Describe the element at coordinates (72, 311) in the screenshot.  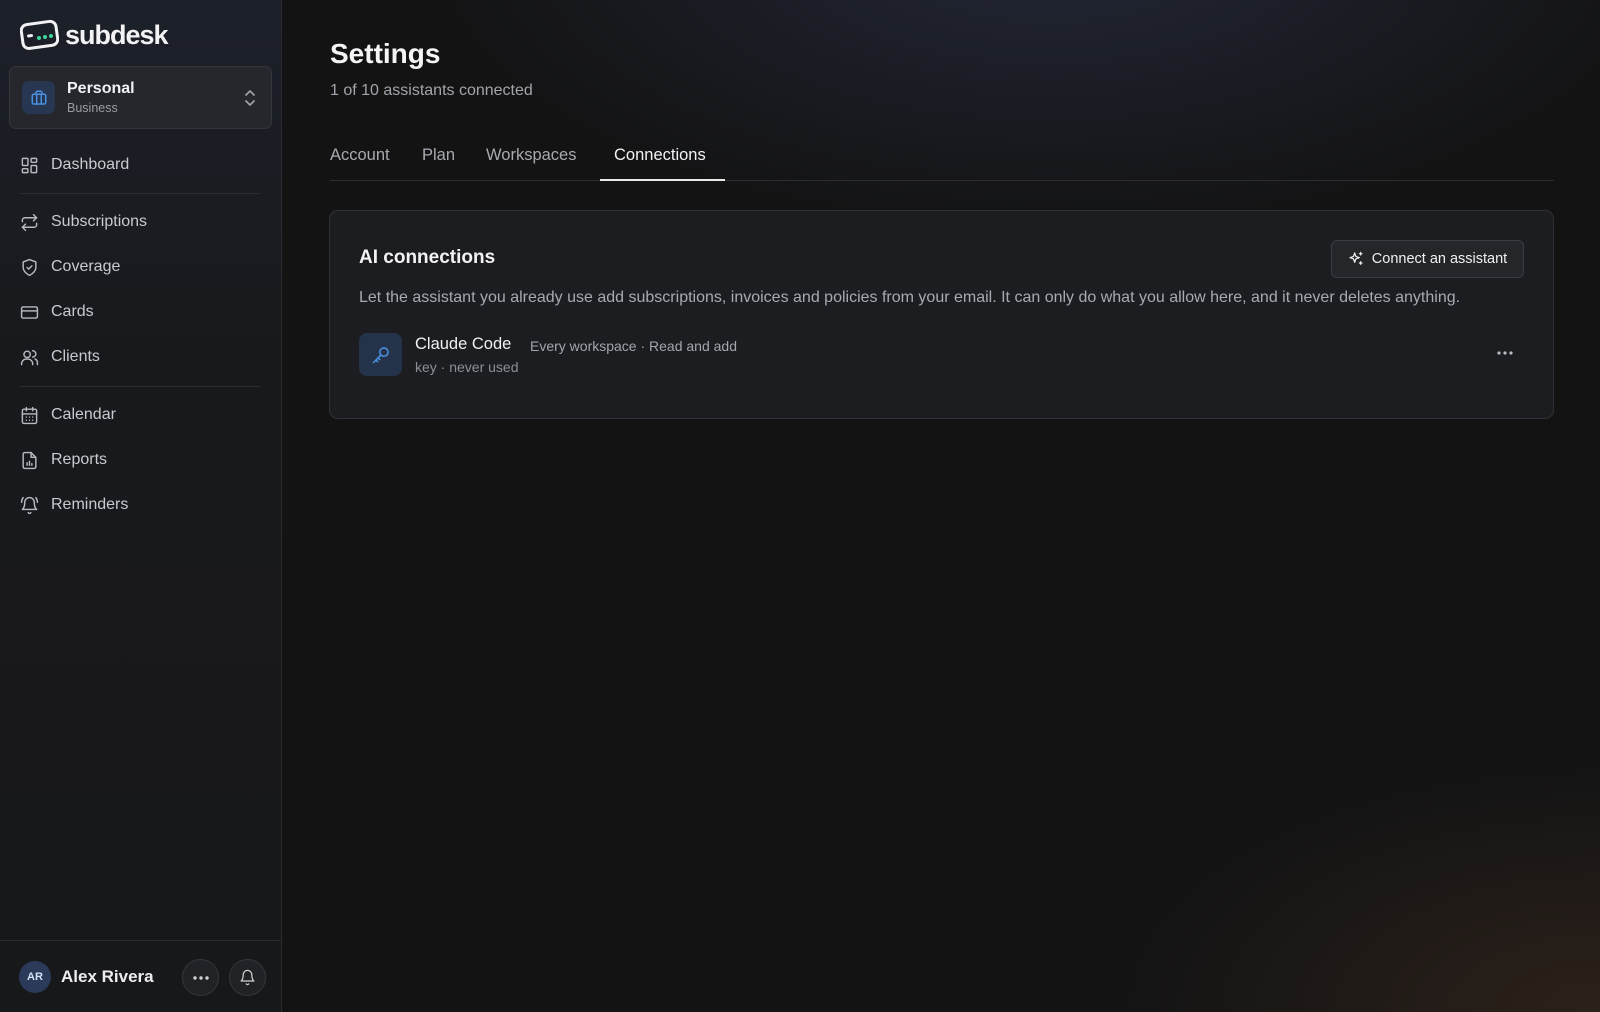
I see `sidebar-item-label: Cards` at that location.